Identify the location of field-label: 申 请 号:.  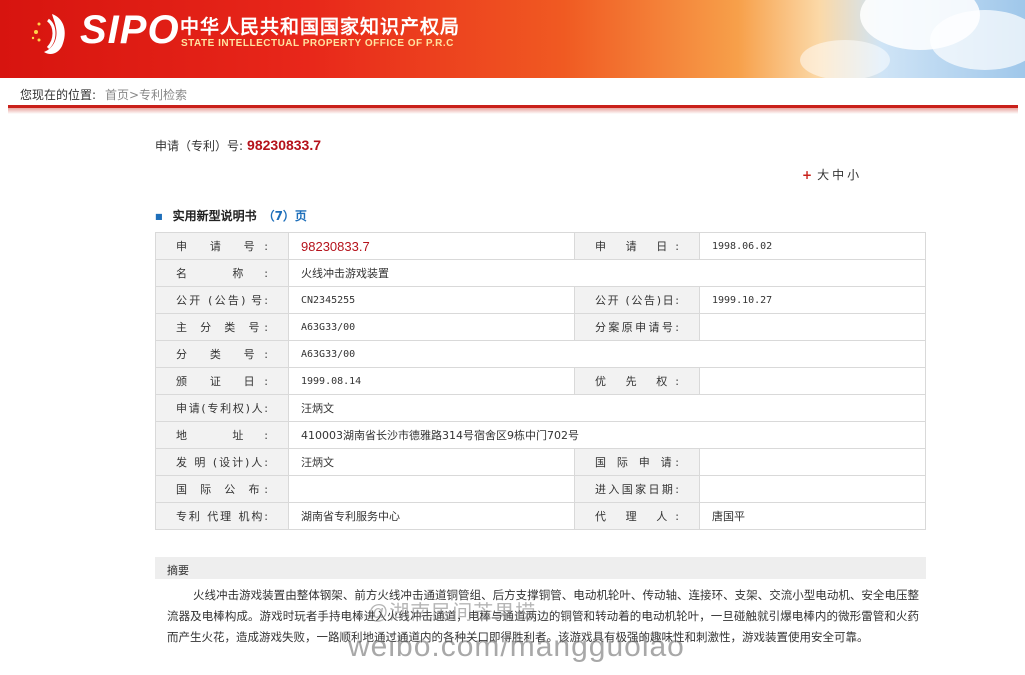
(222, 246).